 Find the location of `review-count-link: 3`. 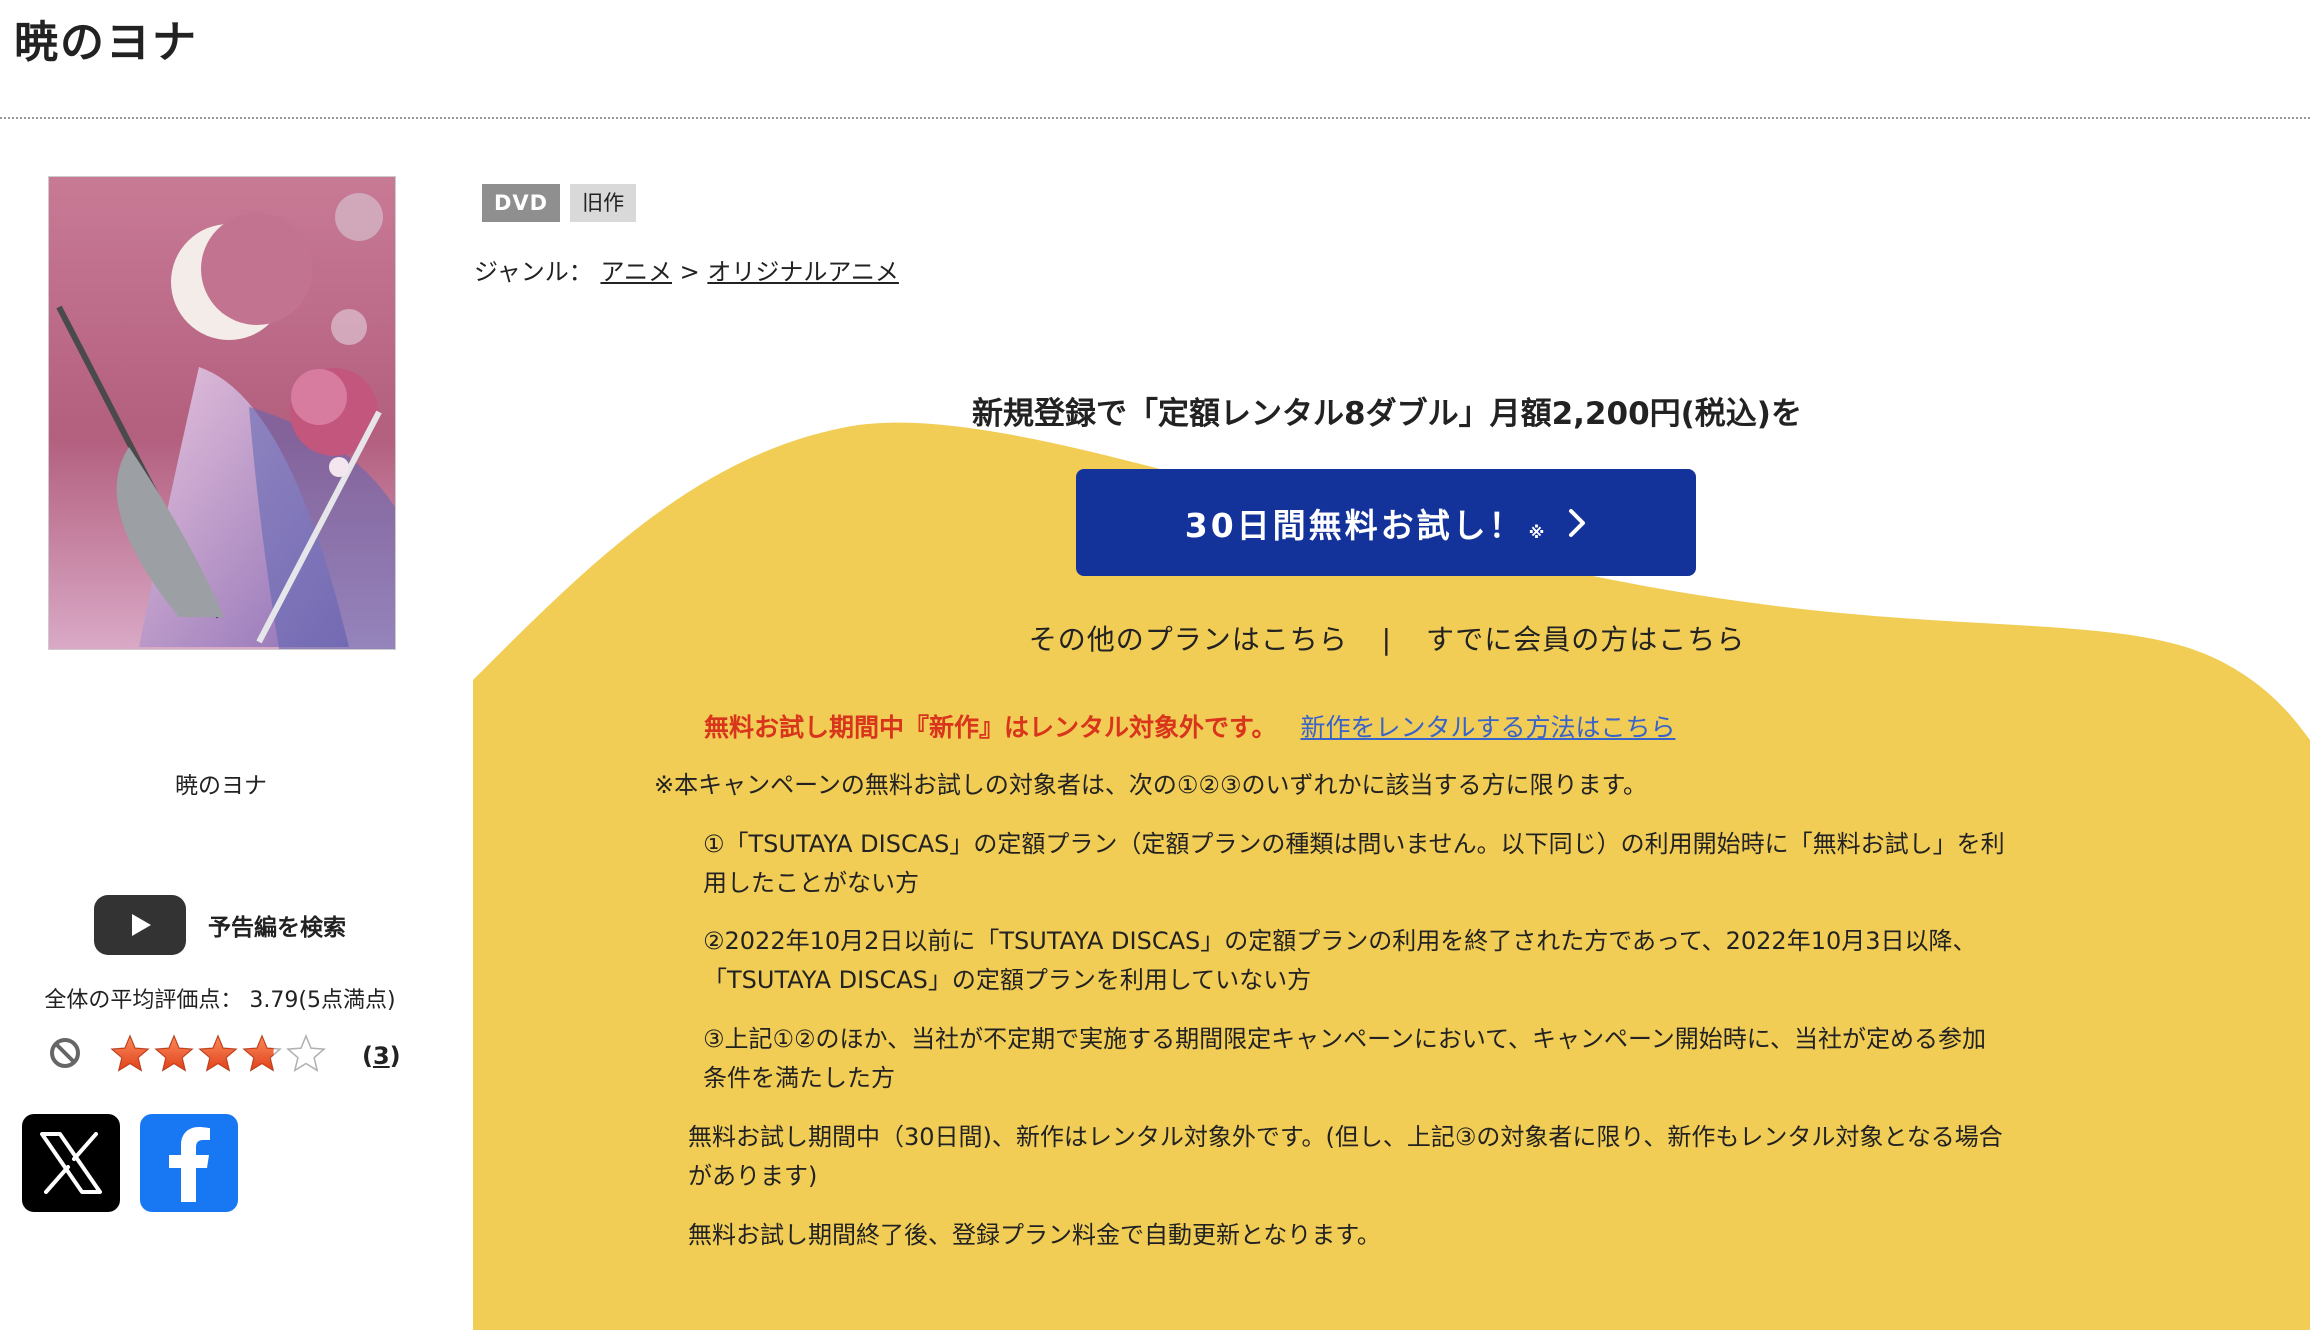

review-count-link: 3 is located at coordinates (381, 1056).